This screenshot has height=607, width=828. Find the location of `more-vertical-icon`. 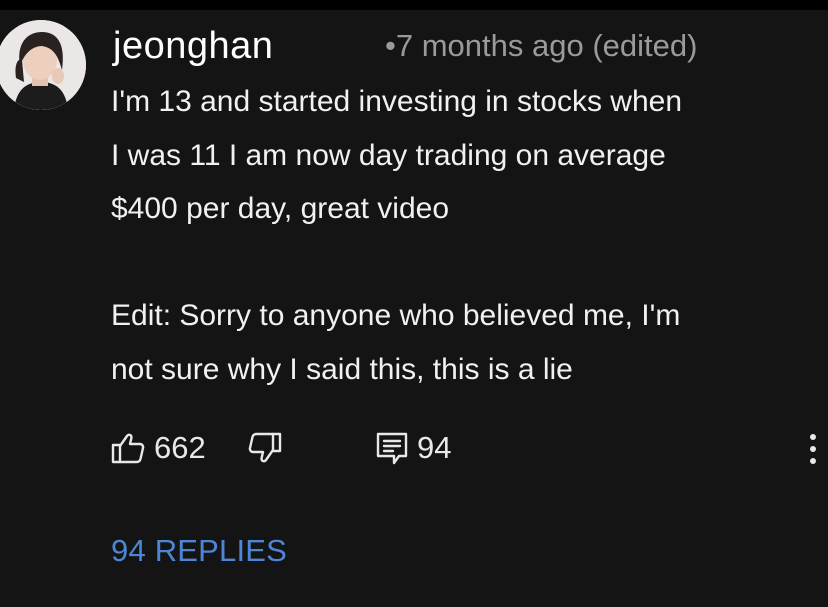

more-vertical-icon is located at coordinates (813, 449).